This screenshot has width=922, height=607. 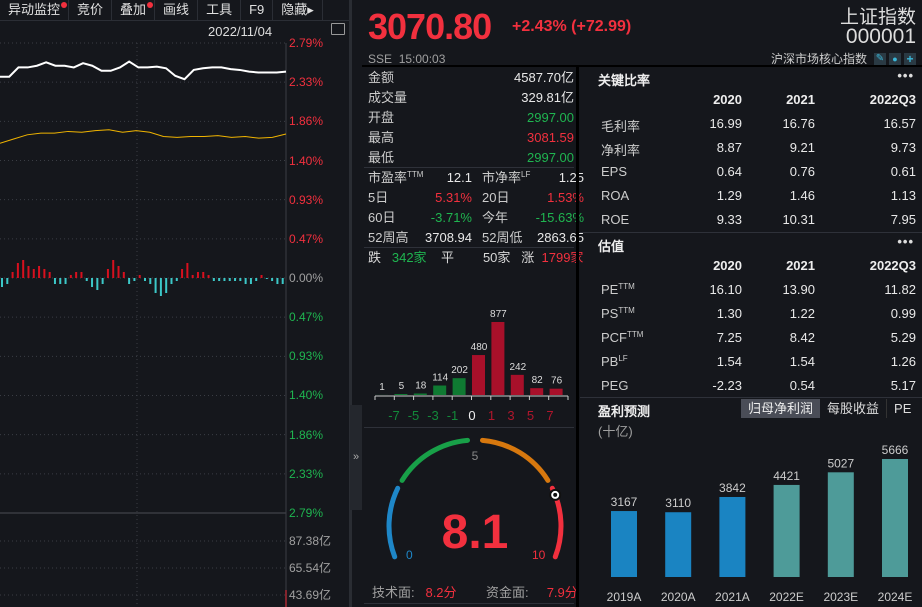 I want to click on table-cell: 5.17, so click(x=903, y=385).